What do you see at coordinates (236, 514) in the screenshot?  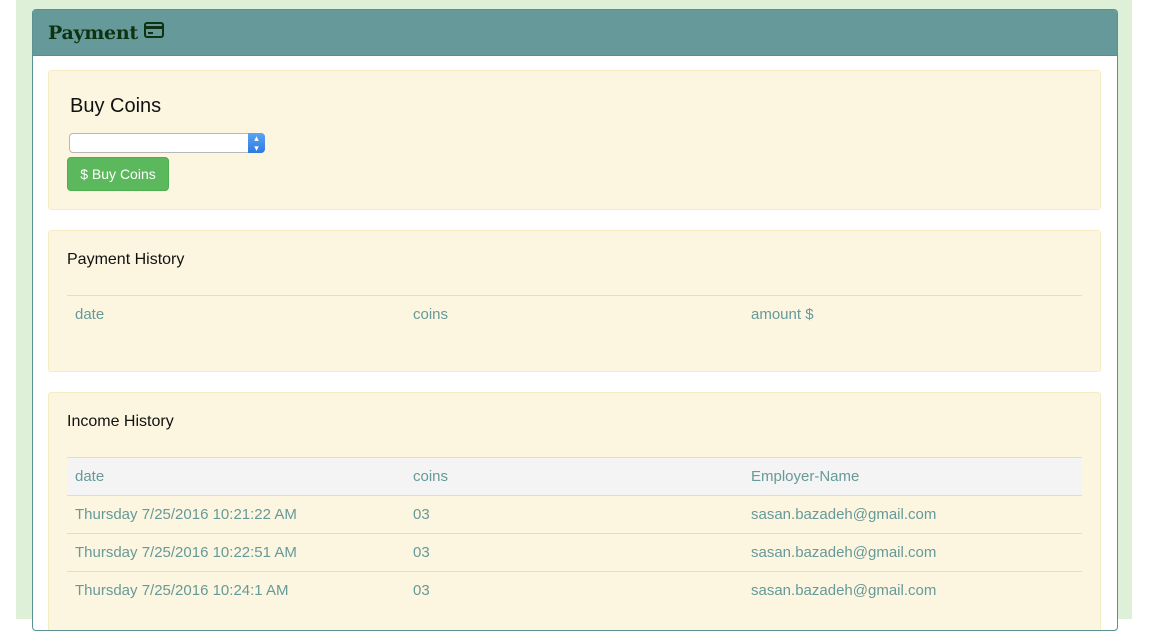 I see `cell-date: Thursday 7/25/2016 10:21:22 AM` at bounding box center [236, 514].